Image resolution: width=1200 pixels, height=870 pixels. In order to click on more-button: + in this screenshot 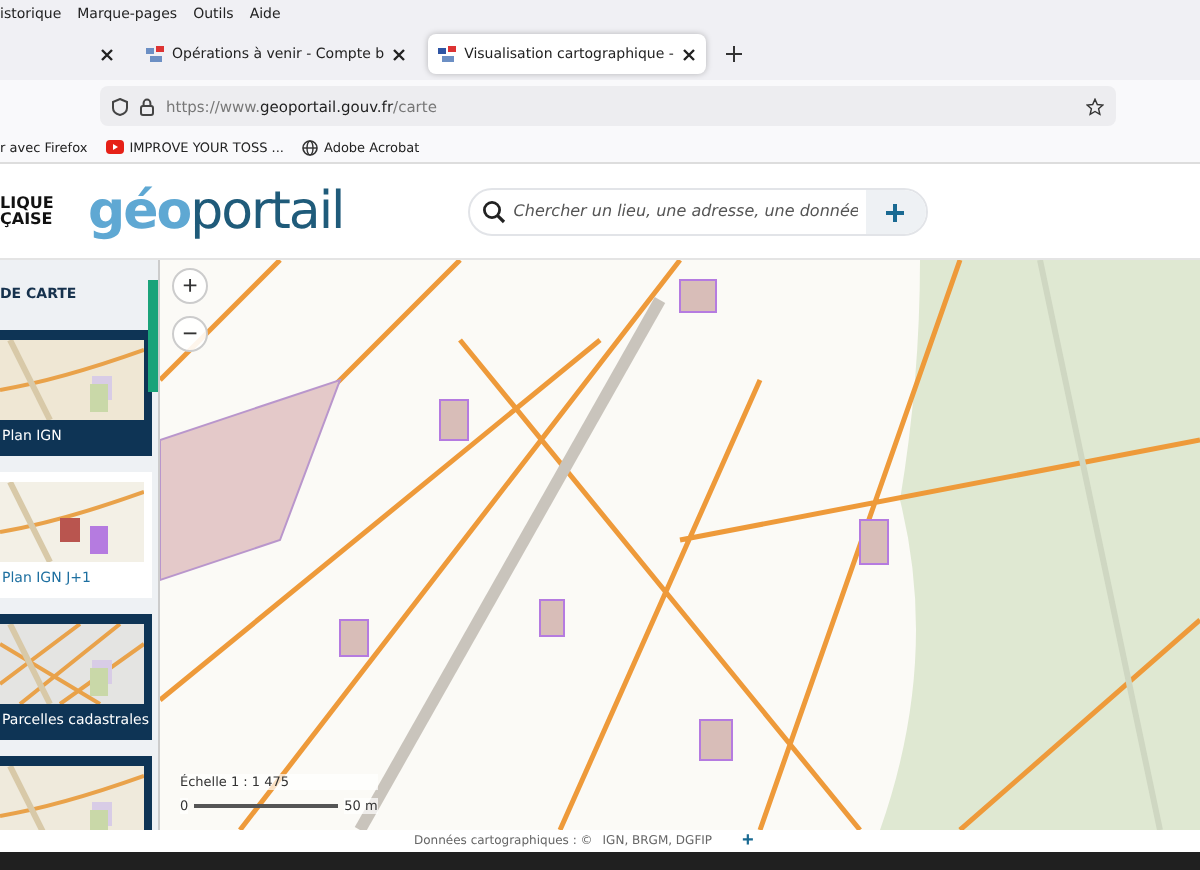, I will do `click(748, 841)`.